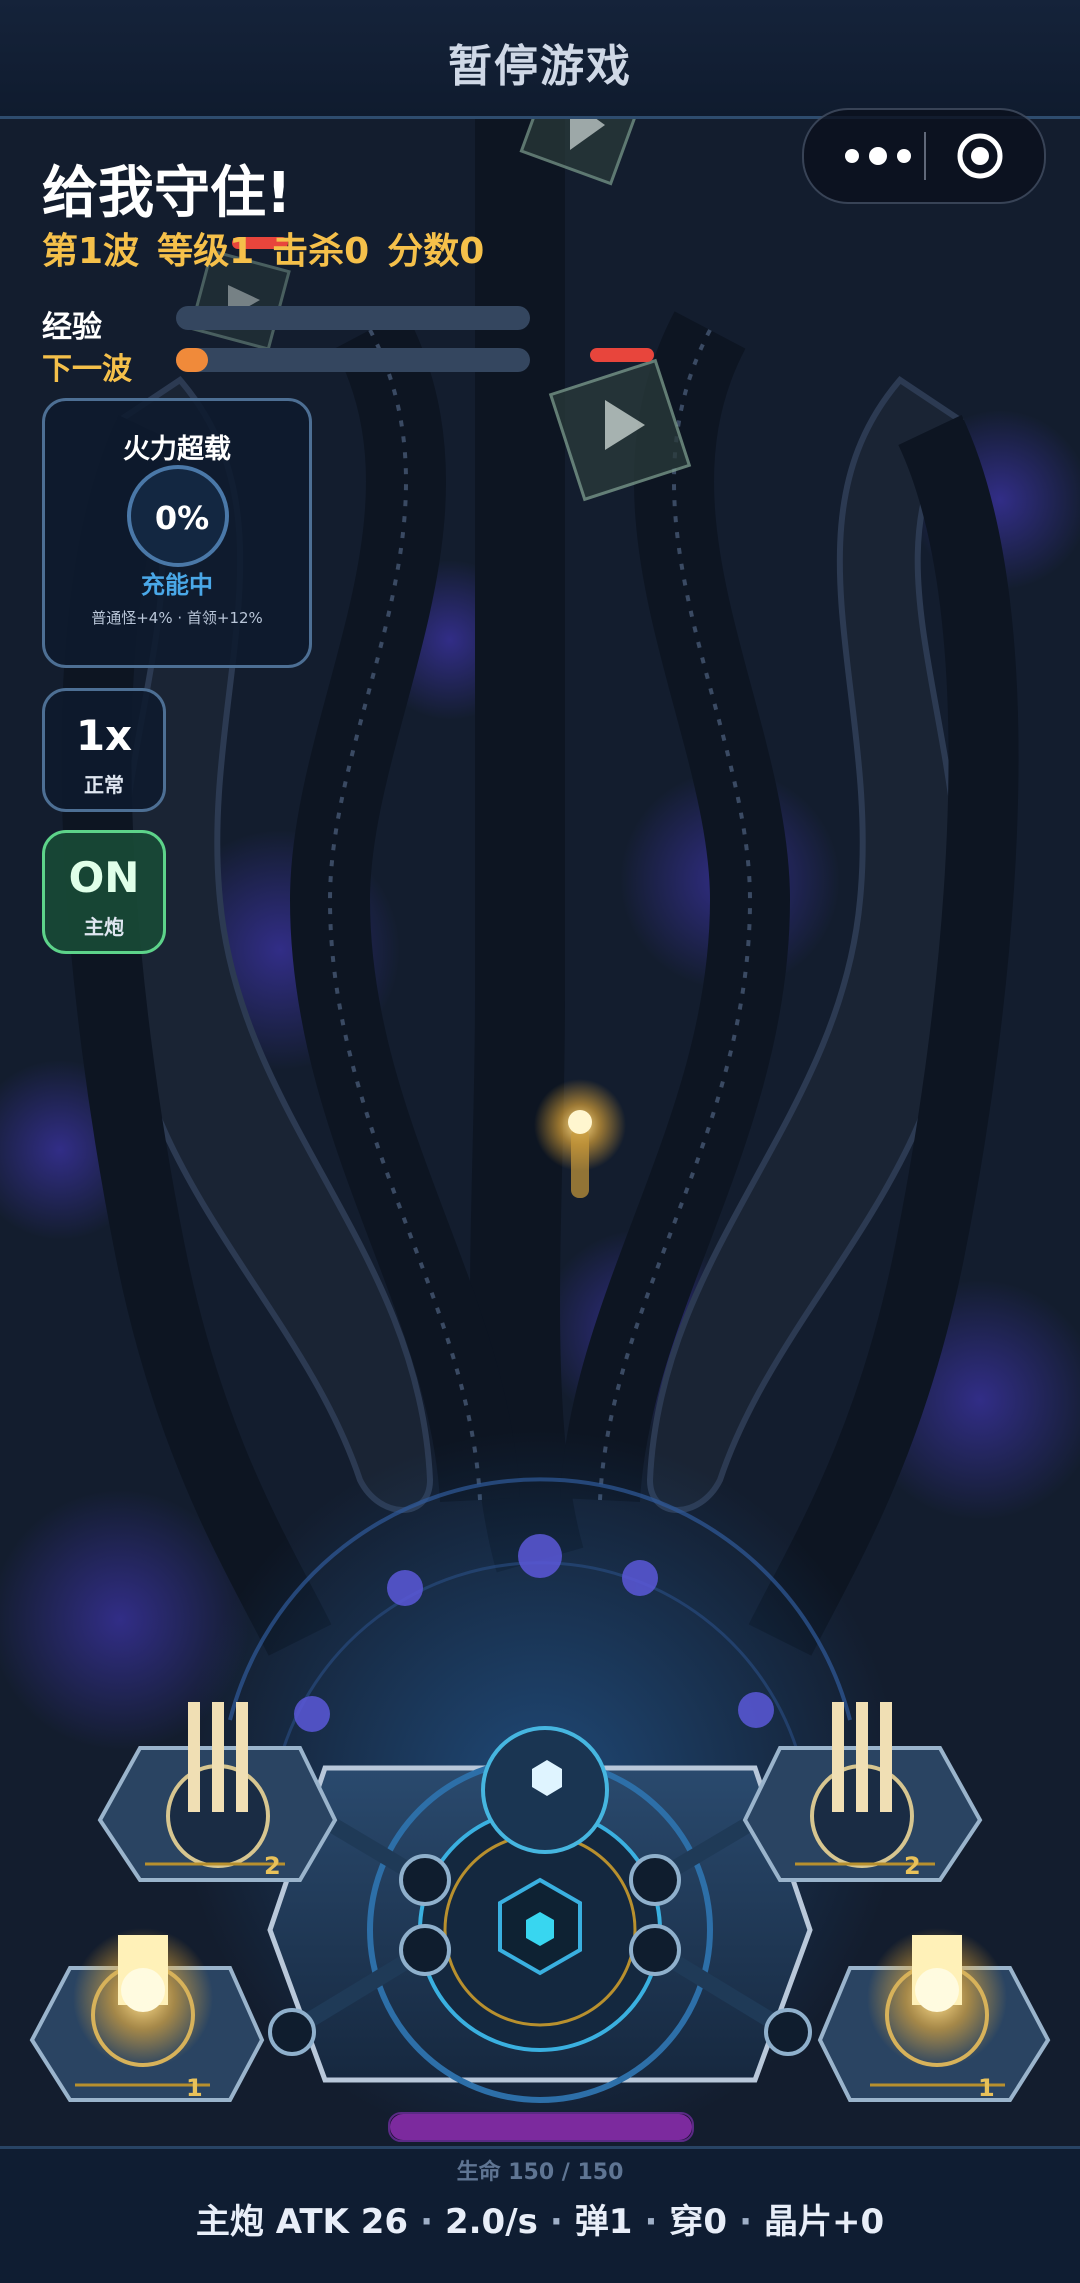 This screenshot has height=2283, width=1080. I want to click on speed-label: 正常, so click(104, 785).